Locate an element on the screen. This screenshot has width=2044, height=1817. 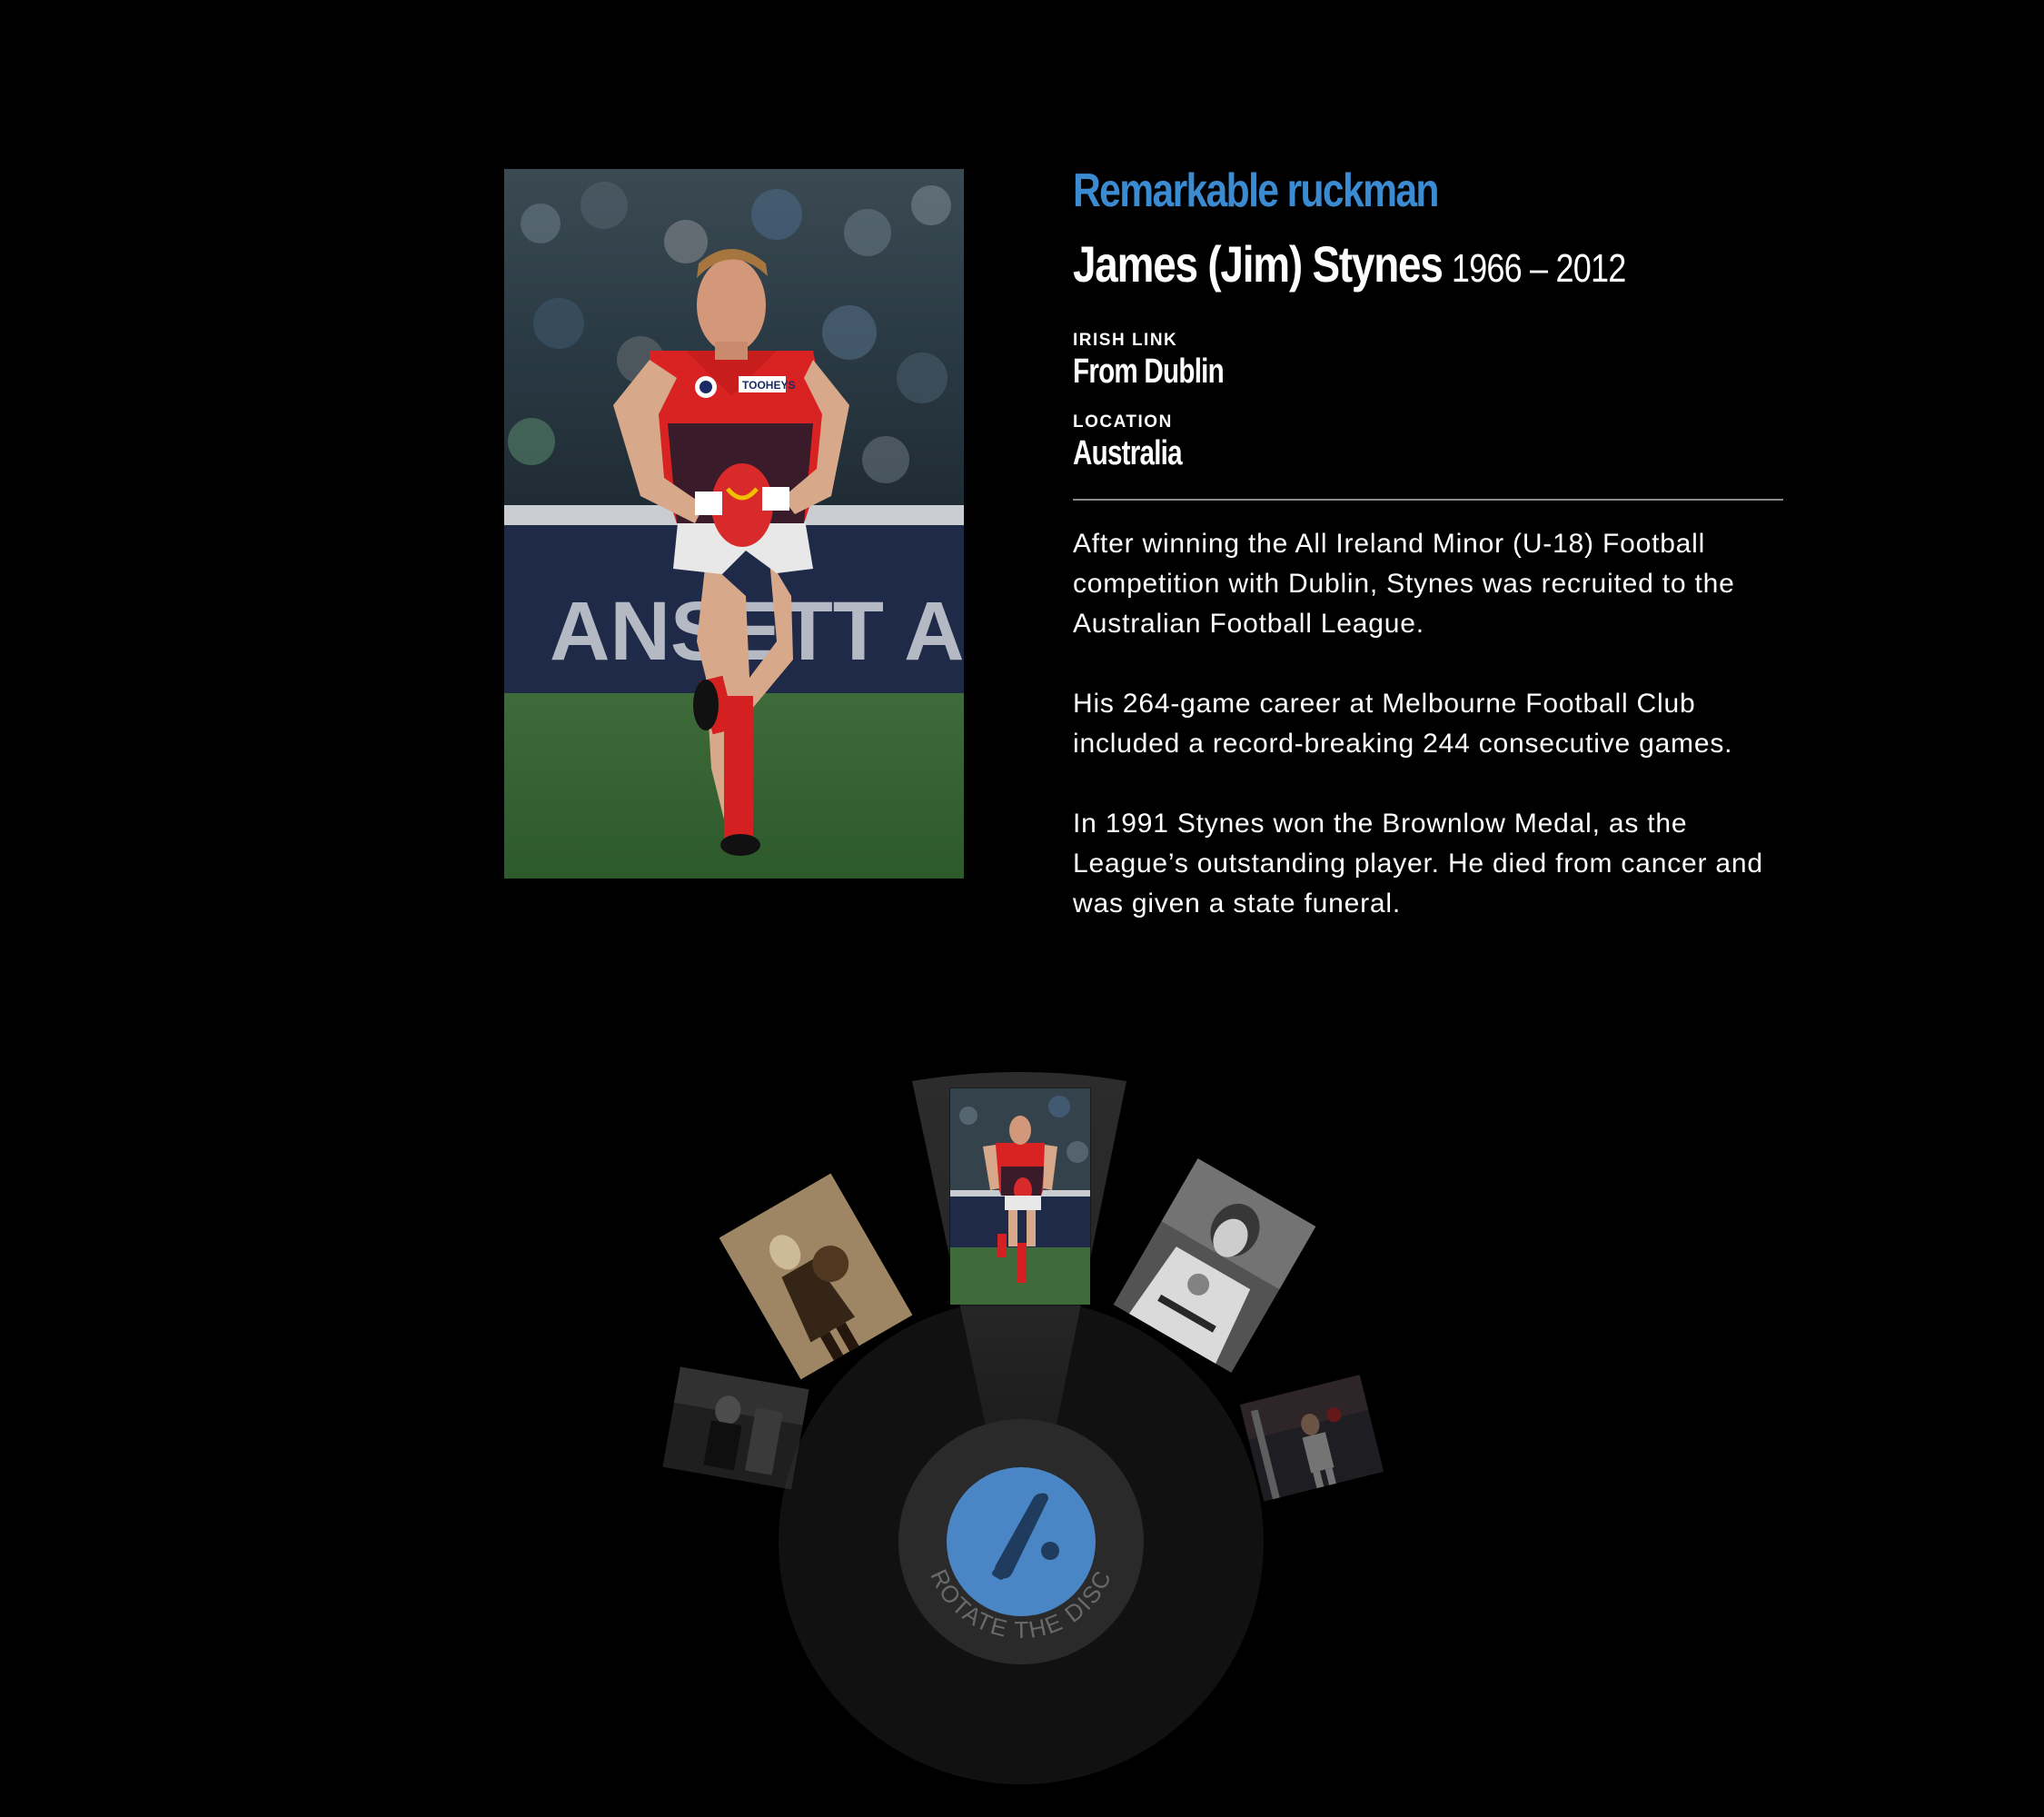
irish-link-label: IRISH LINK is located at coordinates (1126, 340).